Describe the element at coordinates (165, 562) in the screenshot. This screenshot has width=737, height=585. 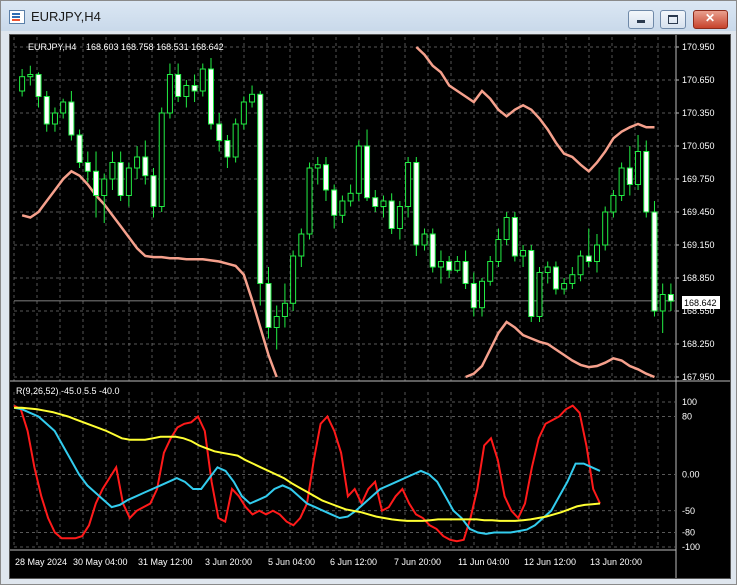
I see `time-tick-label: 31 May 12:00` at that location.